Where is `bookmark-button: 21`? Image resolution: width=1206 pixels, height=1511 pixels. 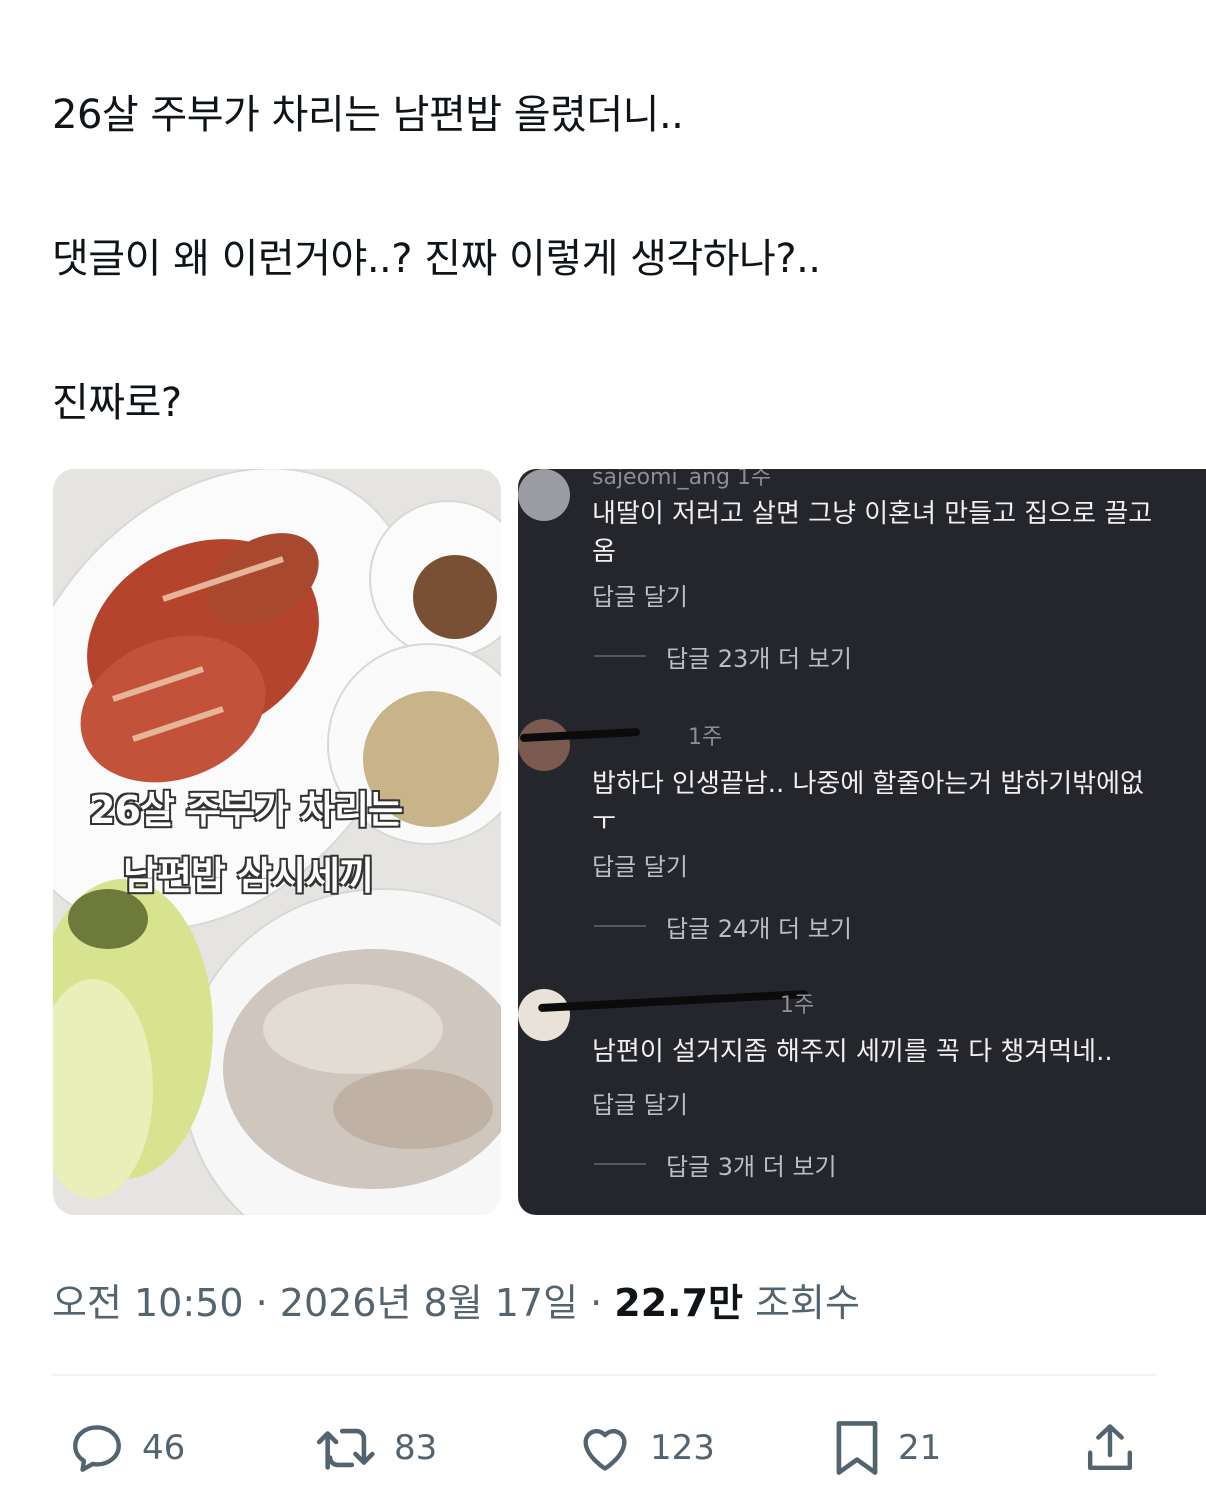
bookmark-button: 21 is located at coordinates (885, 1448).